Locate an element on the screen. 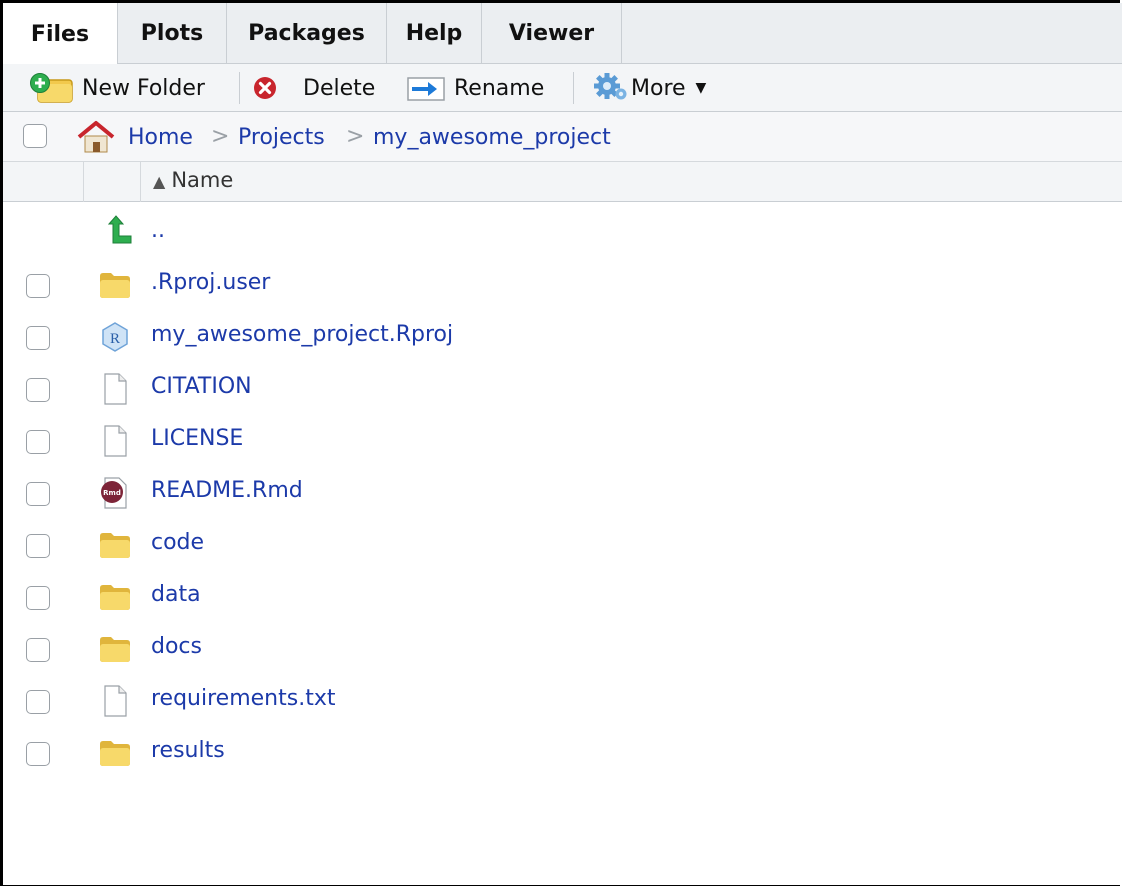 This screenshot has height=888, width=1122. tab-help-label: Help is located at coordinates (434, 33).